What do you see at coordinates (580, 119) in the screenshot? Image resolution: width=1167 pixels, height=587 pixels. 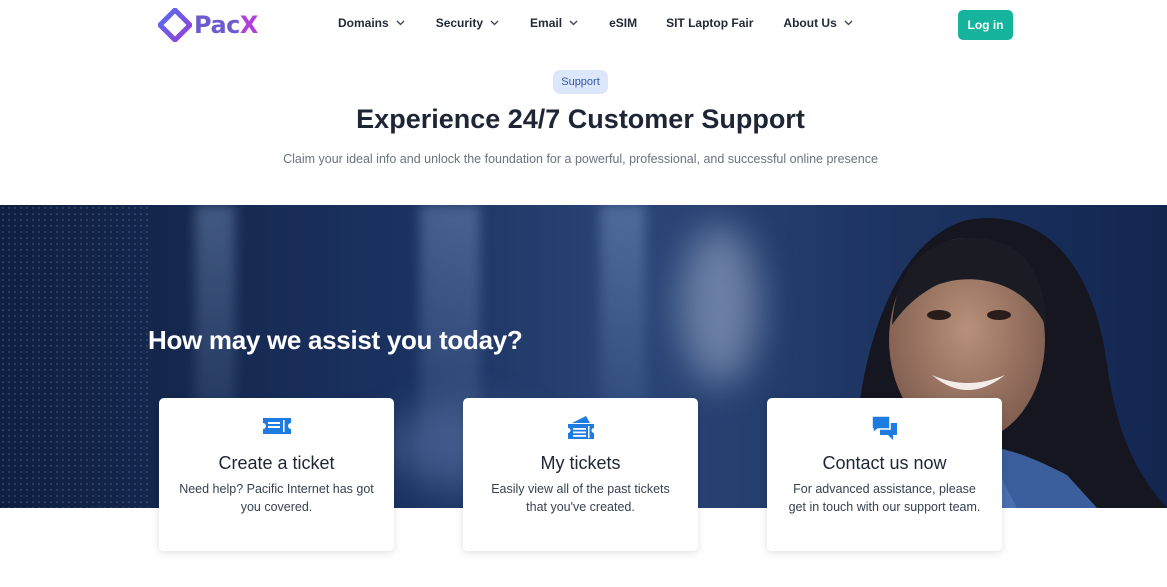 I see `page-title: Experience 24/7 Customer Support` at bounding box center [580, 119].